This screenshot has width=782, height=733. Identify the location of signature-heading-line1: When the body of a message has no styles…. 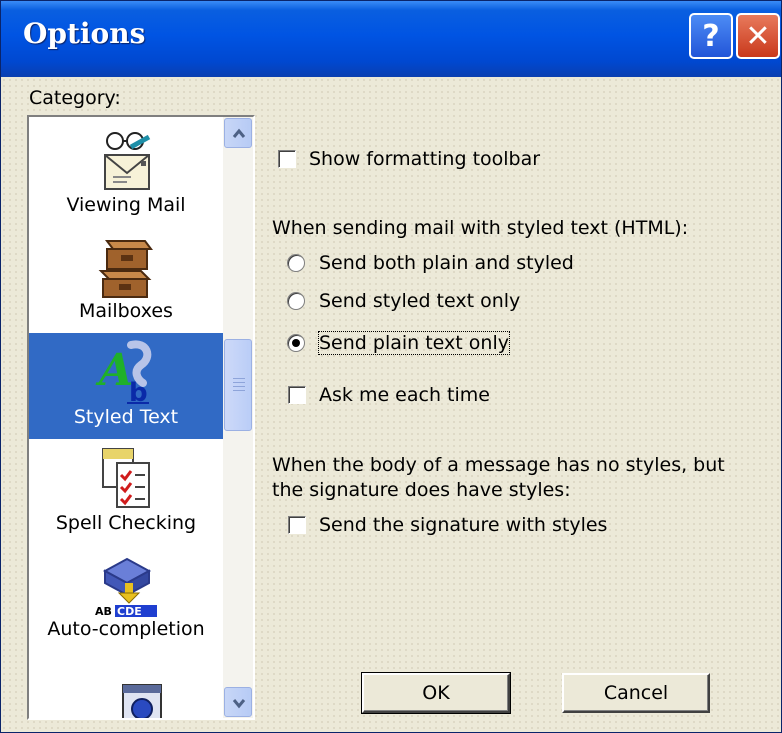
(498, 465).